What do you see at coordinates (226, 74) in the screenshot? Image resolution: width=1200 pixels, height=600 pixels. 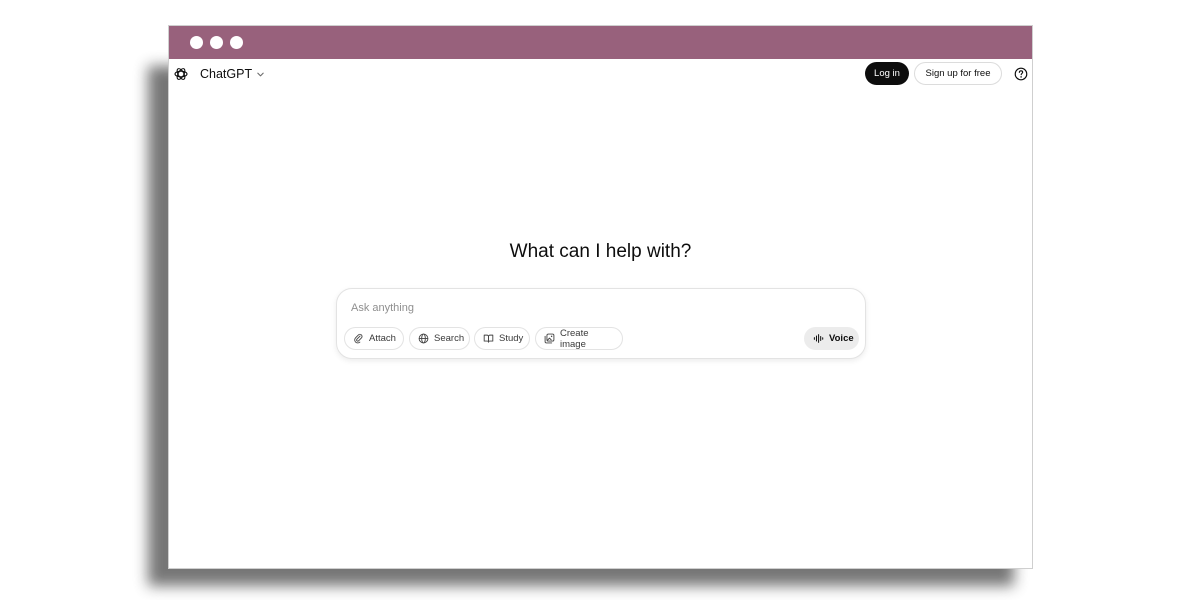 I see `model-name: ChatGPT` at bounding box center [226, 74].